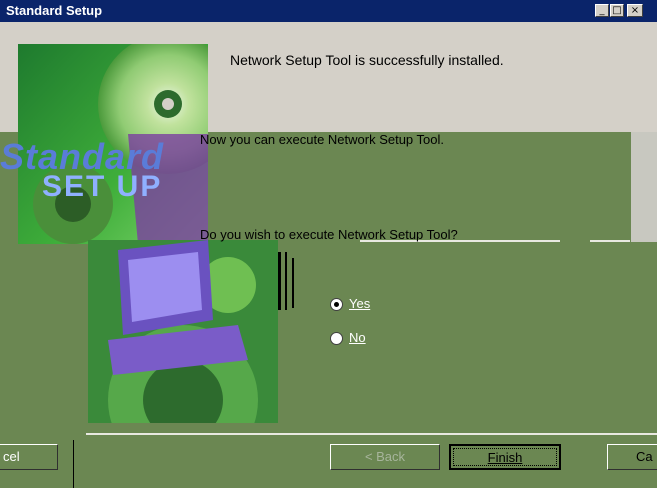  Describe the element at coordinates (414, 187) in the screenshot. I see `render-artifact-panel` at that location.